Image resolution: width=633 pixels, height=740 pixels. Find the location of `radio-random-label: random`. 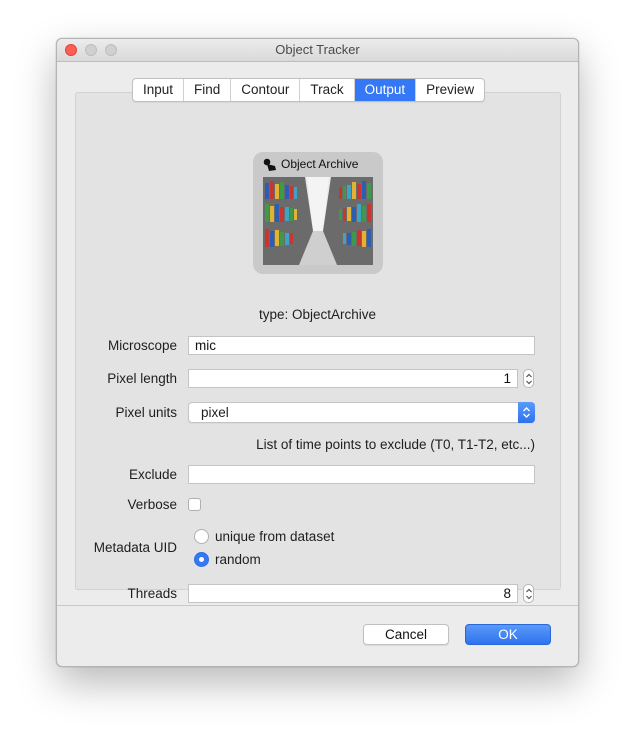

radio-random-label: random is located at coordinates (238, 559).